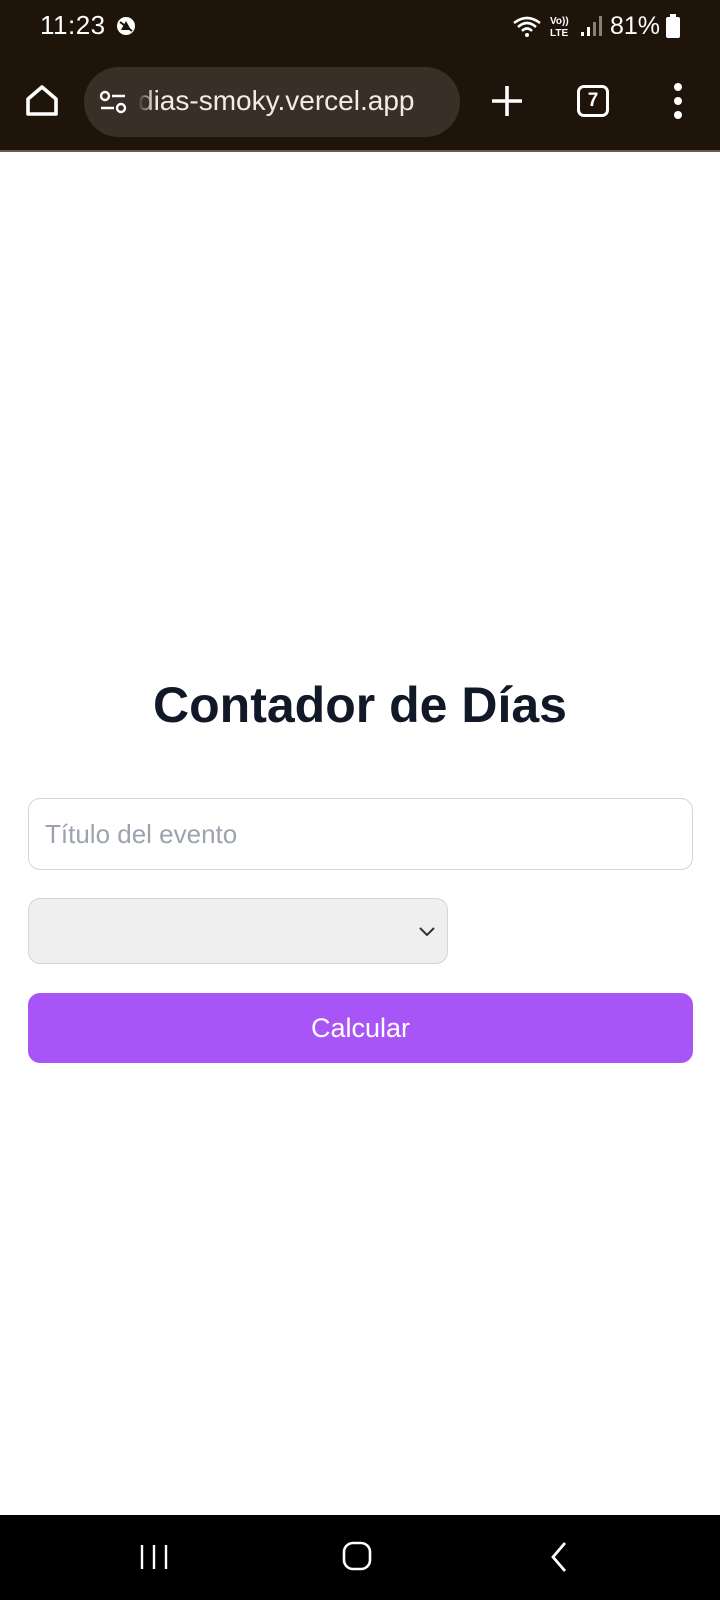 This screenshot has width=720, height=1600. Describe the element at coordinates (42, 100) in the screenshot. I see `home-icon` at that location.